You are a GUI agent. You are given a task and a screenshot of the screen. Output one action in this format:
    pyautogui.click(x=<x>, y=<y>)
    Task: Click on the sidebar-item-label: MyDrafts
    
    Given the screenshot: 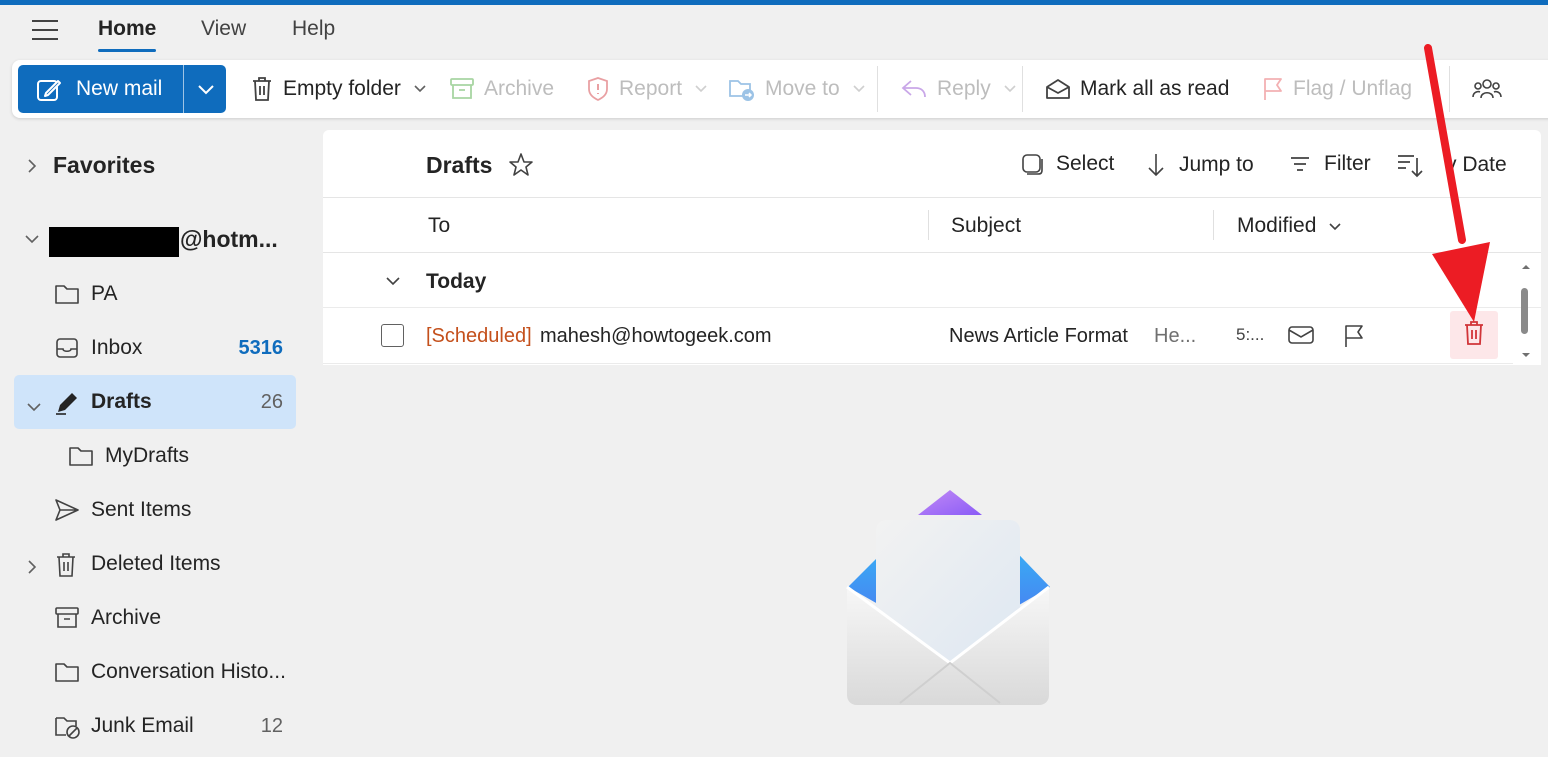 What is the action you would take?
    pyautogui.click(x=147, y=455)
    